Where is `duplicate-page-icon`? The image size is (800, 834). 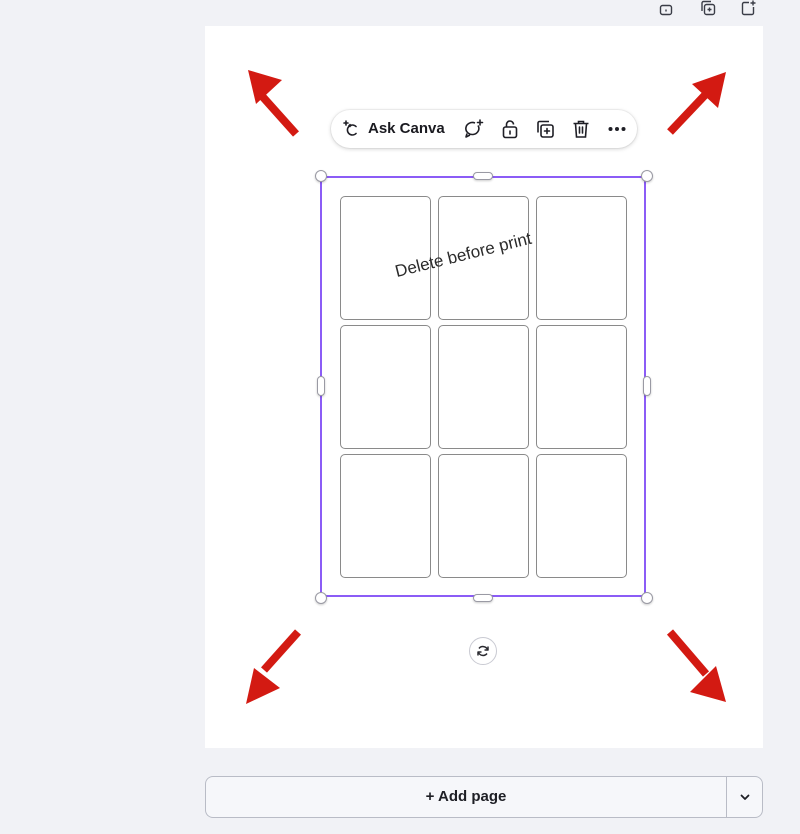
duplicate-page-icon is located at coordinates (708, 8).